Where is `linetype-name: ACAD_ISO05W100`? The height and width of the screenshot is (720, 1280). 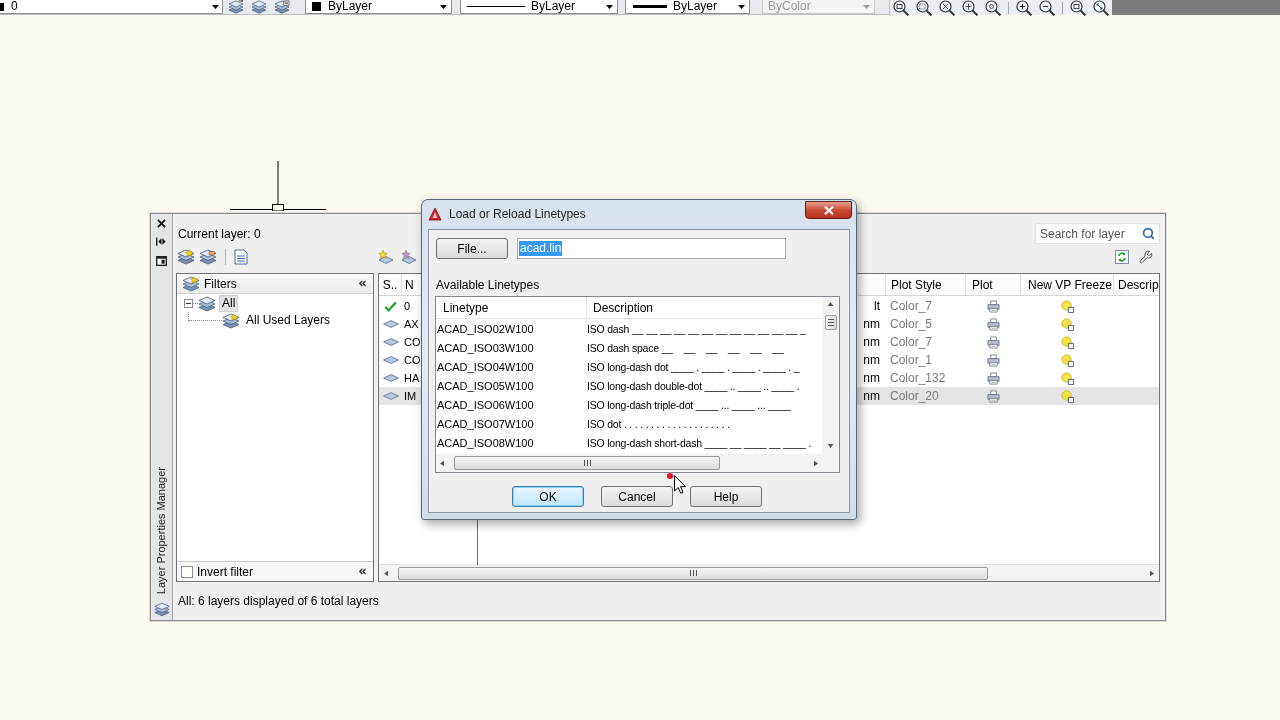 linetype-name: ACAD_ISO05W100 is located at coordinates (485, 387).